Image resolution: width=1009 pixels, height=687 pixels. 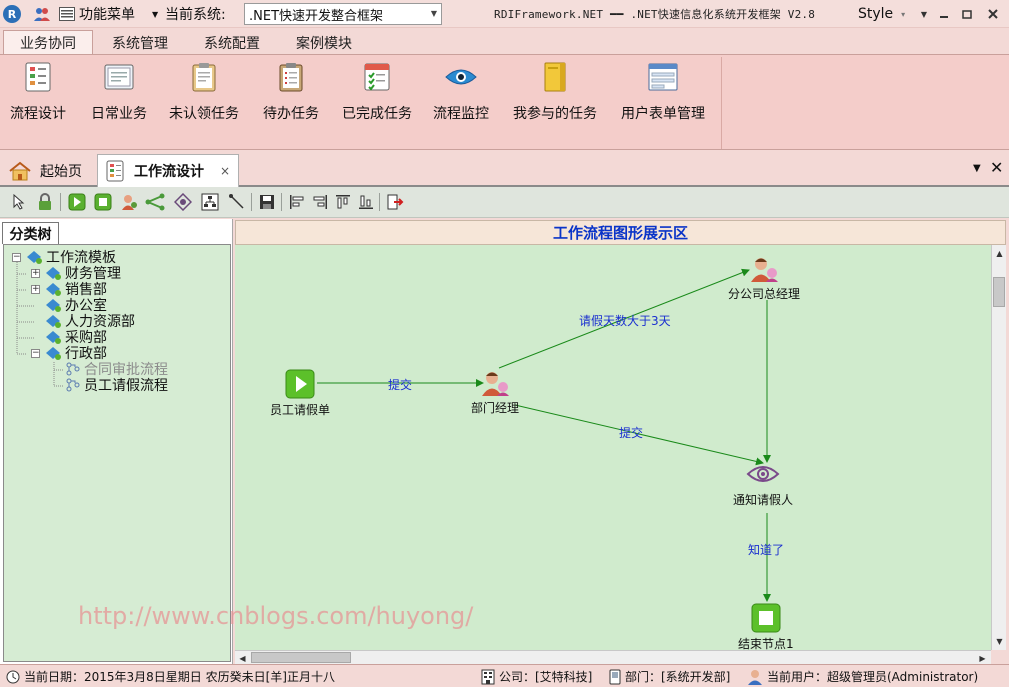 I want to click on user-form-management-button: 用户表单管理, so click(x=663, y=92).